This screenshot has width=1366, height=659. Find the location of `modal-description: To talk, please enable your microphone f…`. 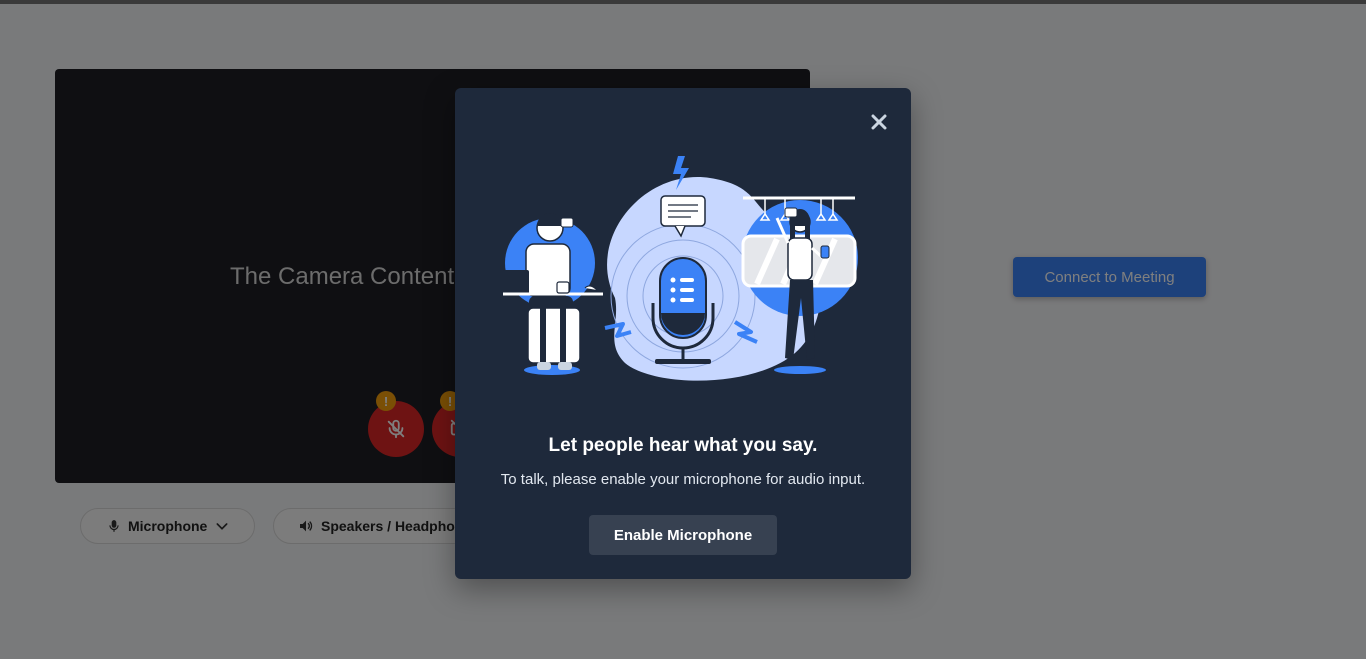

modal-description: To talk, please enable your microphone f… is located at coordinates (683, 479).